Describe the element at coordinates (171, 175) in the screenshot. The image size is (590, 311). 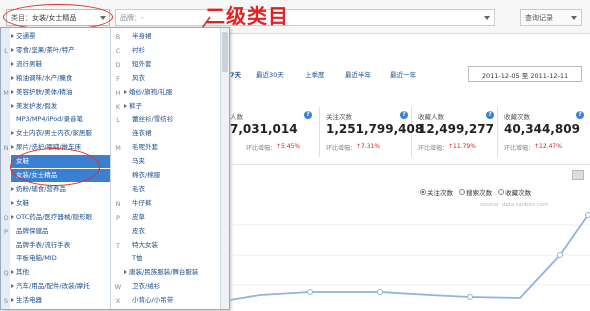
I see `subcategory-item: 棉衣/棉服` at that location.